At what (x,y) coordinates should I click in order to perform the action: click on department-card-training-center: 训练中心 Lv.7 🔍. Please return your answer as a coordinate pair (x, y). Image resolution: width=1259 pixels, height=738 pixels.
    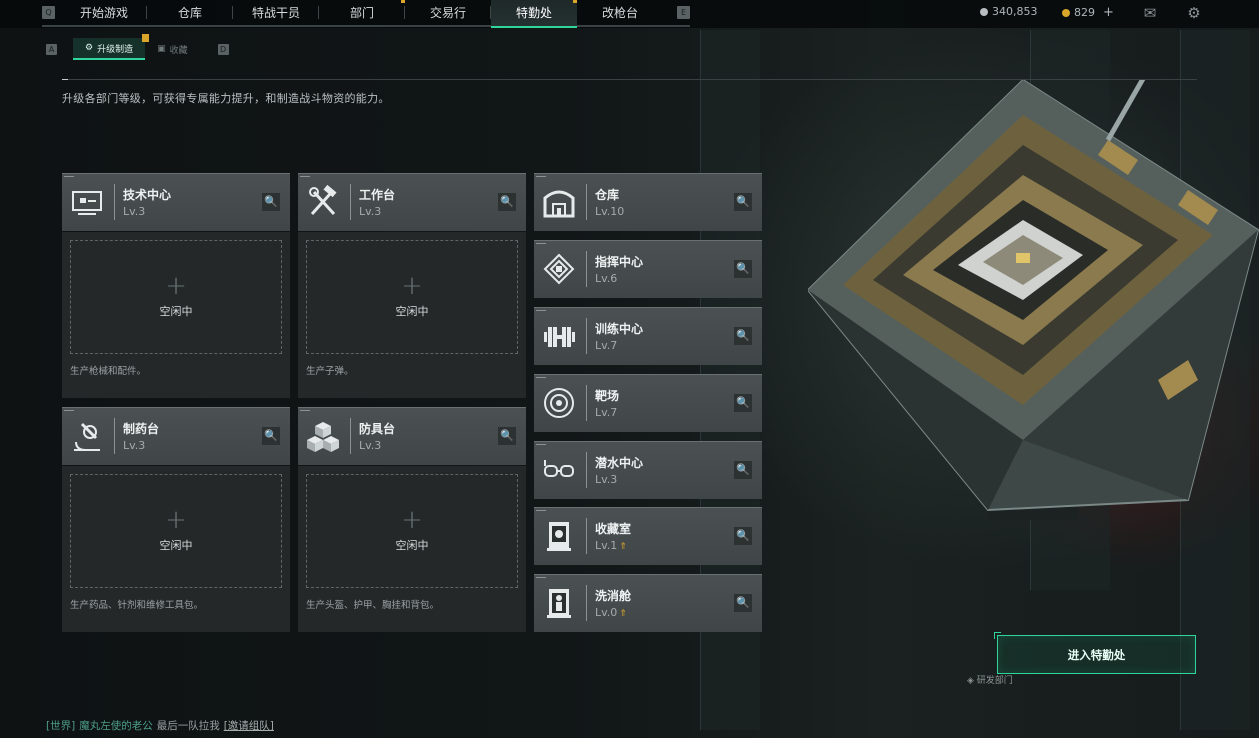
    Looking at the image, I should click on (648, 336).